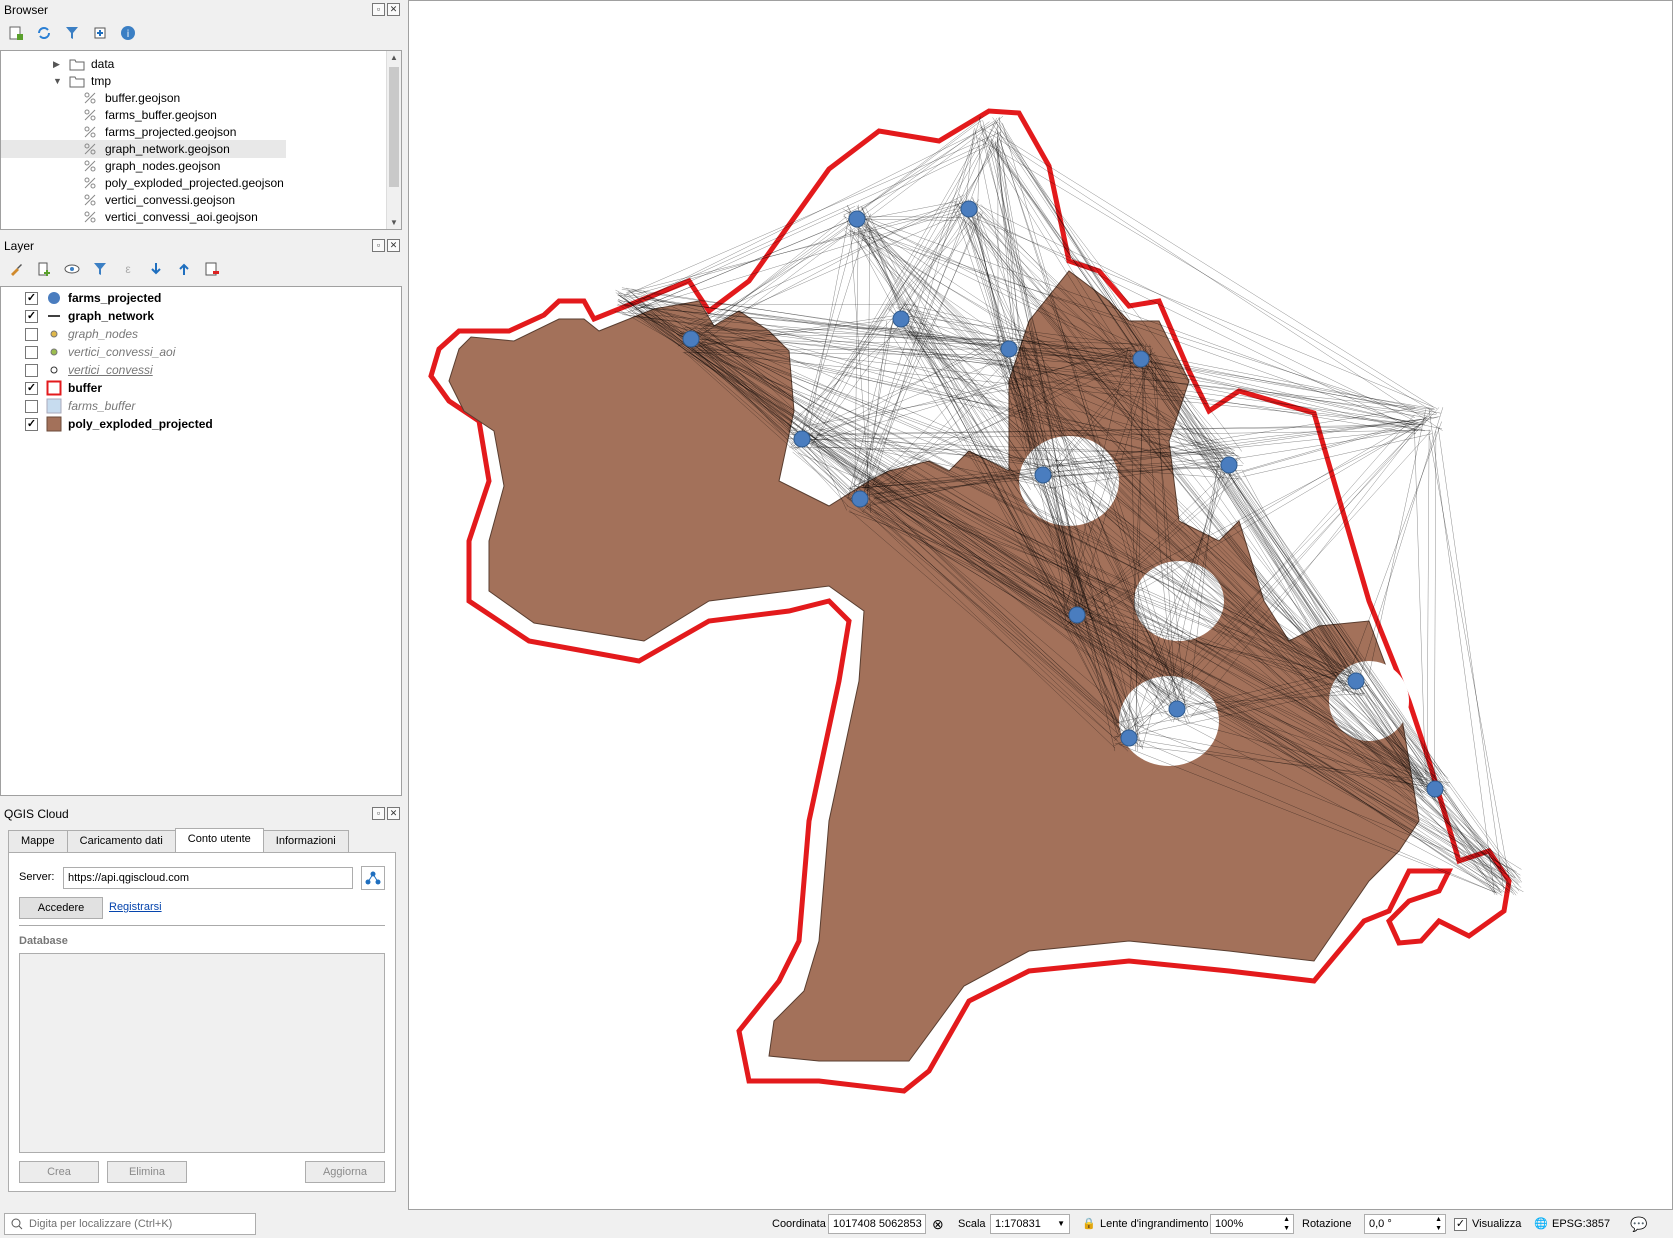 This screenshot has width=1673, height=1238. What do you see at coordinates (81, 298) in the screenshot?
I see `layer-row: ✓ farms_projected` at bounding box center [81, 298].